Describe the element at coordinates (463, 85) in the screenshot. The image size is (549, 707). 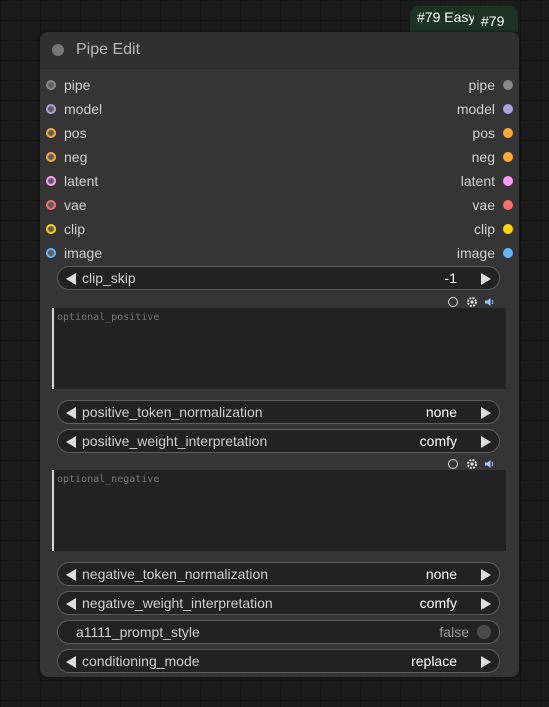
I see `output-slot-pipe: pipe` at that location.